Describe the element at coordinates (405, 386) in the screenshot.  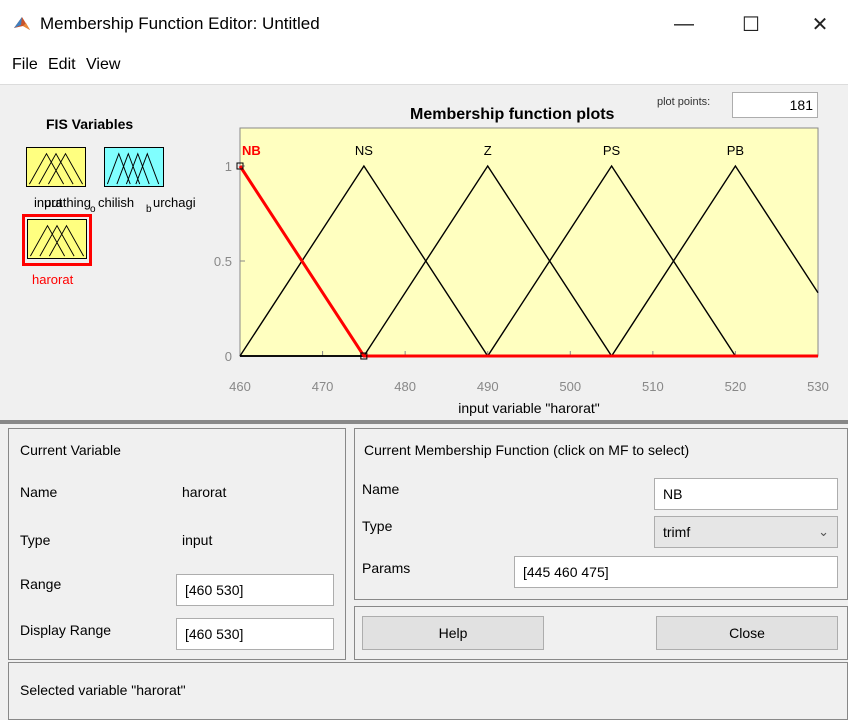
I see `x-tick-label: 480` at that location.